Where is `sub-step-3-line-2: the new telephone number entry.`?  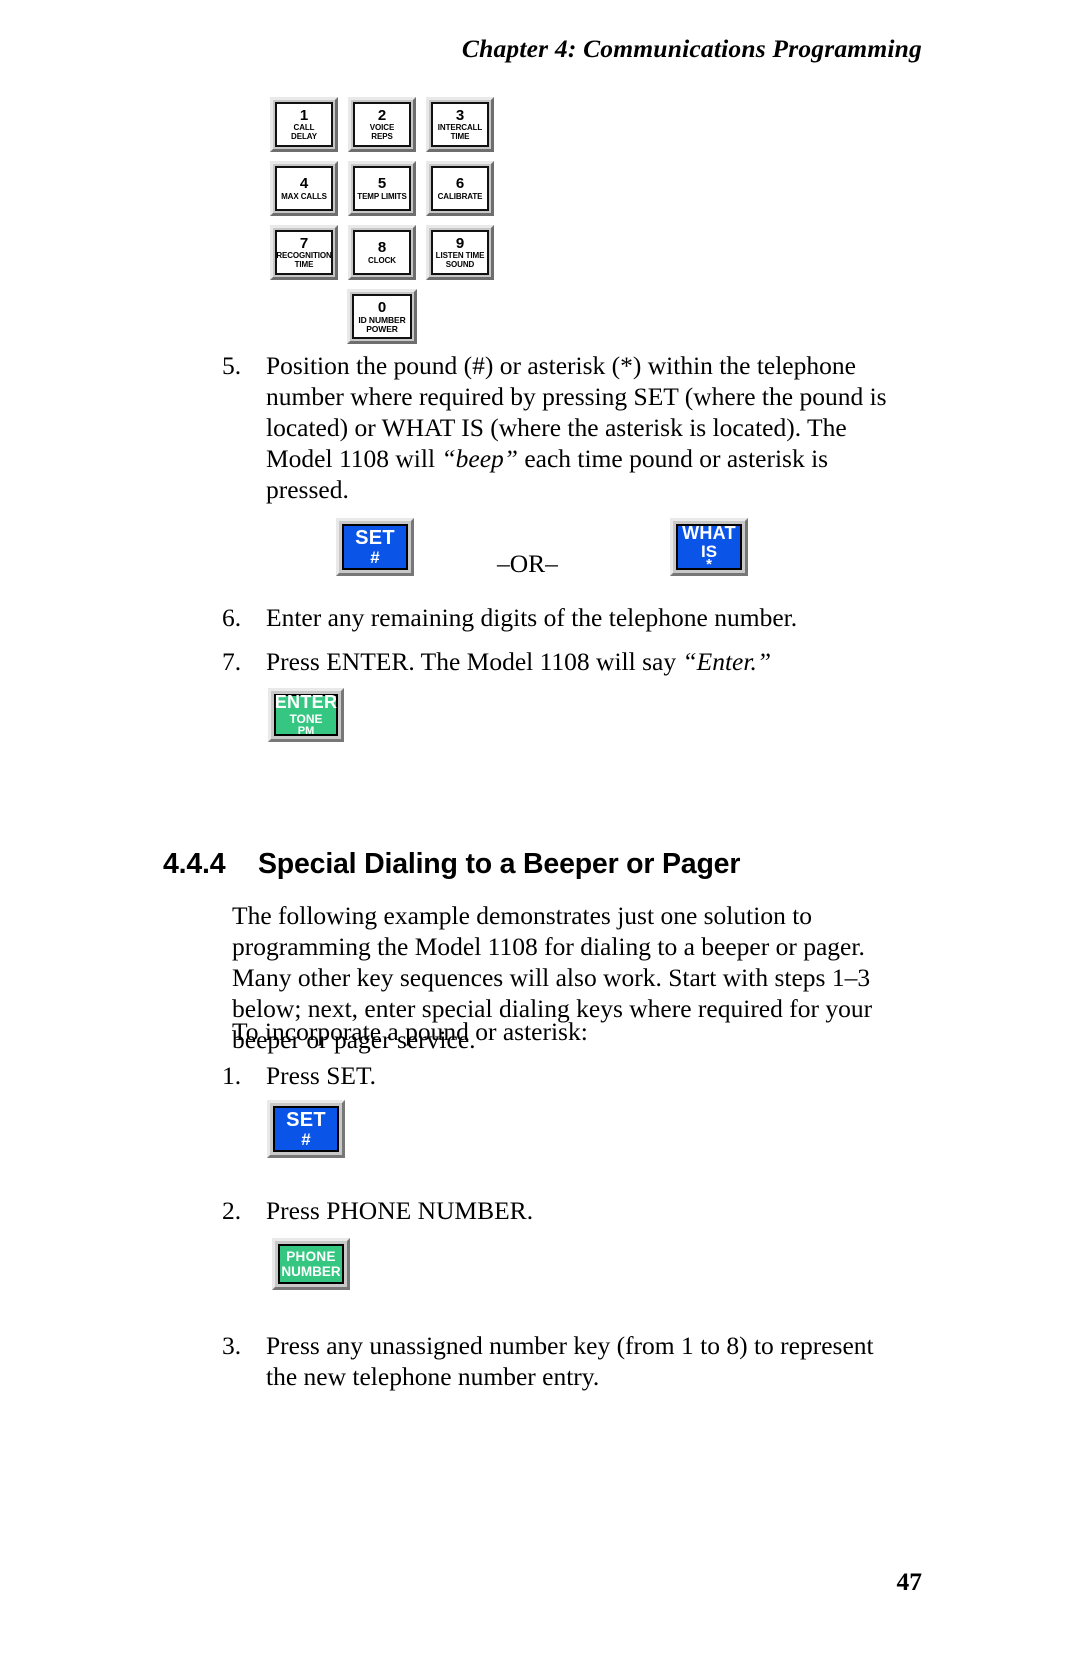 sub-step-3-line-2: the new telephone number entry. is located at coordinates (433, 1377).